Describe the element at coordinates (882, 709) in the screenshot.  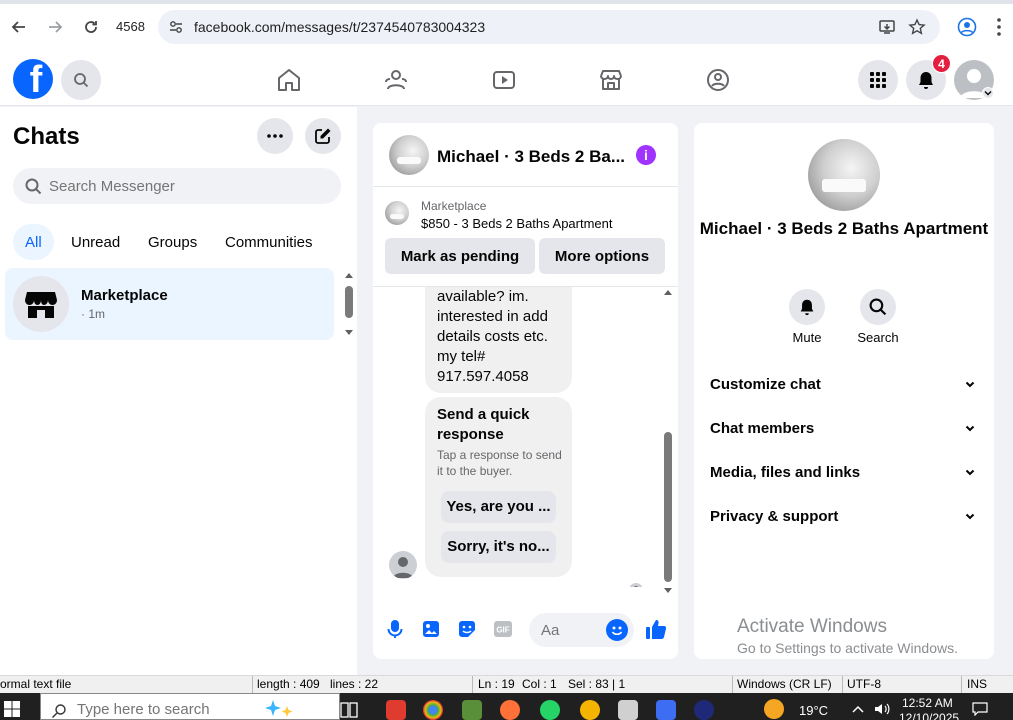
I see `volume-icon` at that location.